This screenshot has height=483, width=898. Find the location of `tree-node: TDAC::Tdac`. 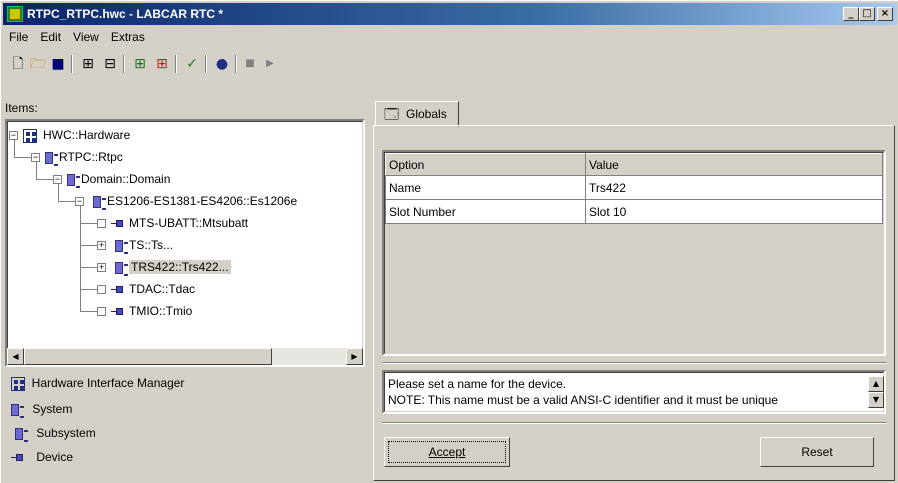

tree-node: TDAC::Tdac is located at coordinates (153, 289).